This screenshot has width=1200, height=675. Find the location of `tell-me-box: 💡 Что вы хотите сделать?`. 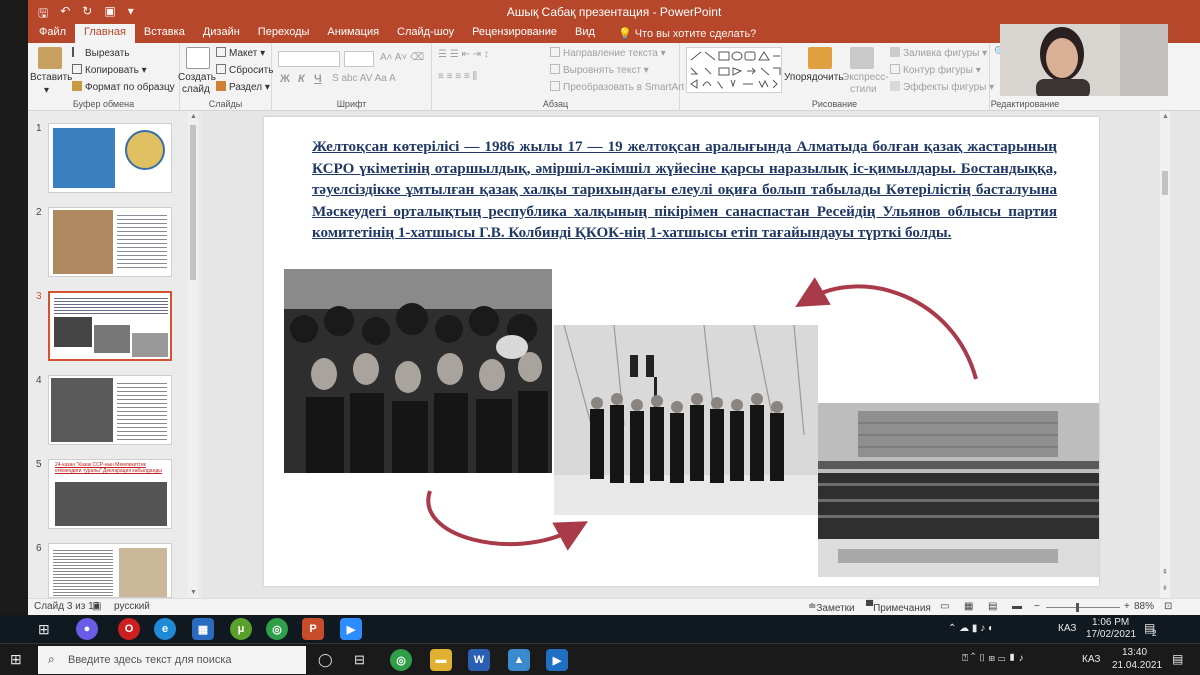

tell-me-box: 💡 Что вы хотите сделать? is located at coordinates (680, 34).